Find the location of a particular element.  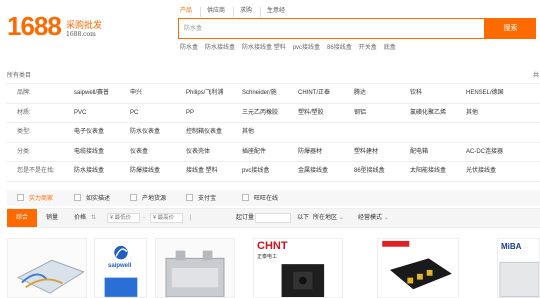

filter-option: 腾达 is located at coordinates (360, 93).